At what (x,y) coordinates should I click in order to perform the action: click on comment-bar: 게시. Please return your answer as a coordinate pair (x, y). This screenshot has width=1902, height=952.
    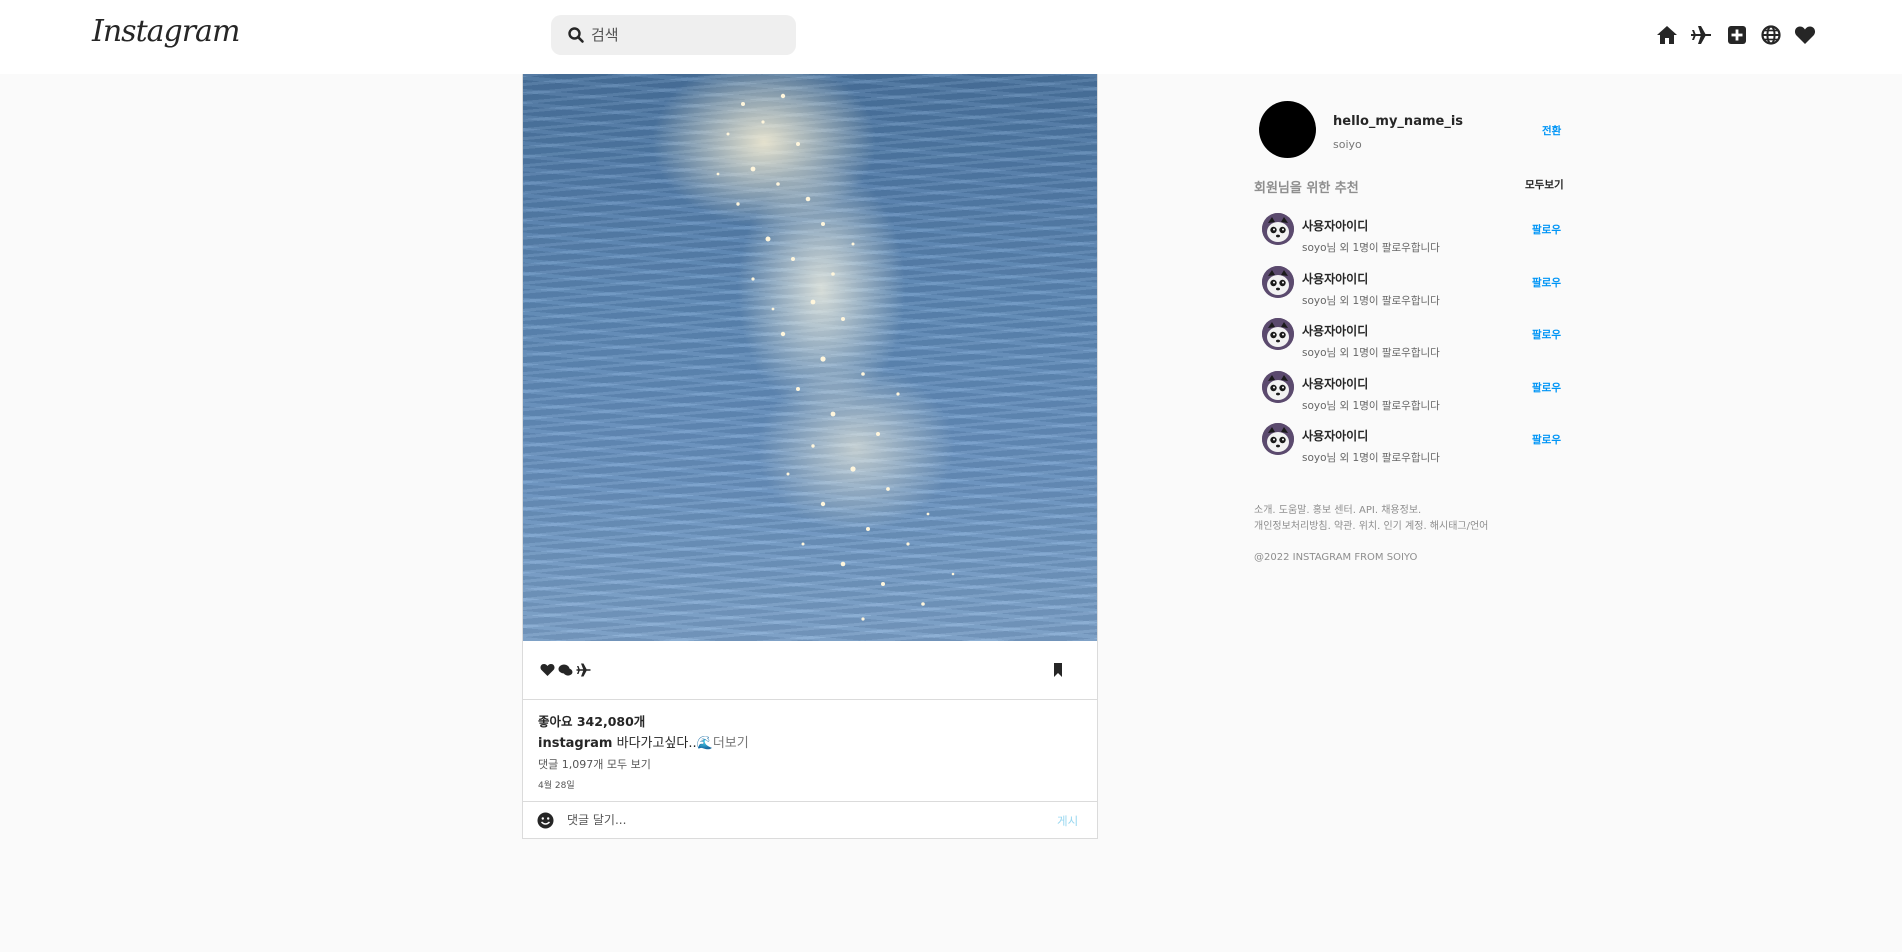
    Looking at the image, I should click on (810, 819).